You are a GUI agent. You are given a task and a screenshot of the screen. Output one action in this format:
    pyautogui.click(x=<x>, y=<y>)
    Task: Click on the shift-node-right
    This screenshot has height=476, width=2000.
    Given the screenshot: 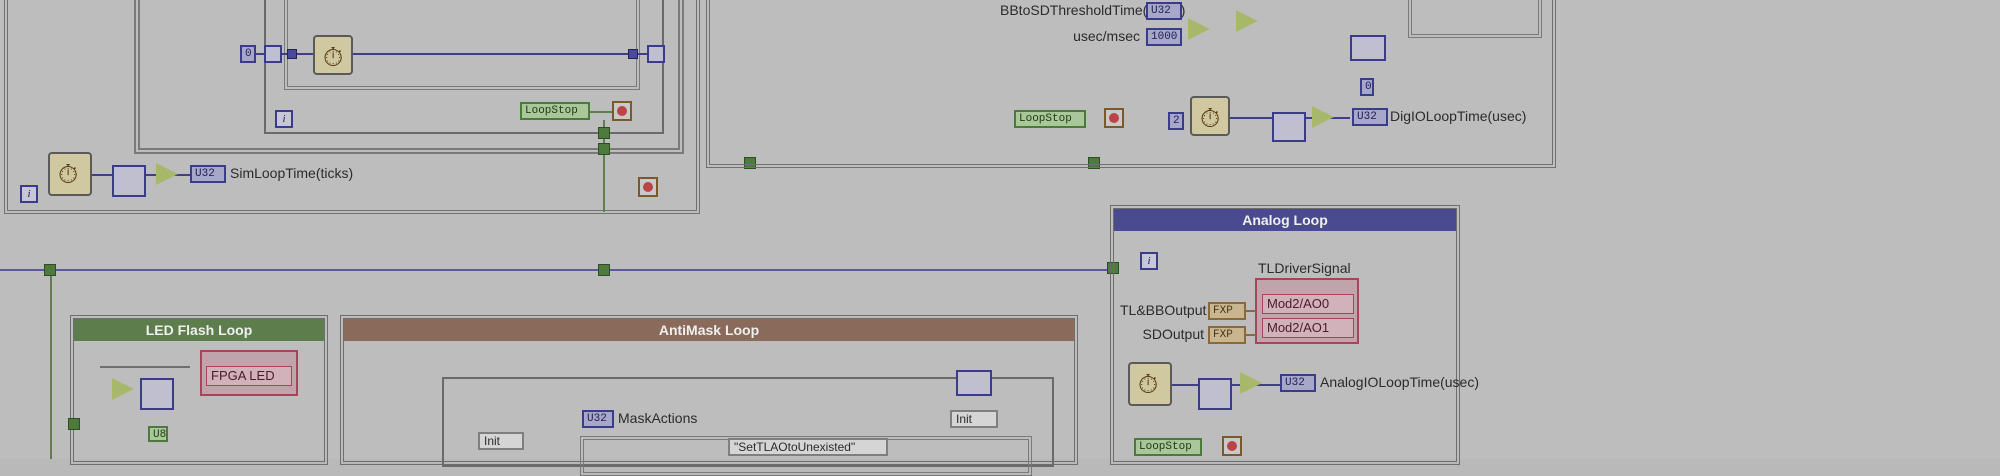 What is the action you would take?
    pyautogui.click(x=1368, y=48)
    